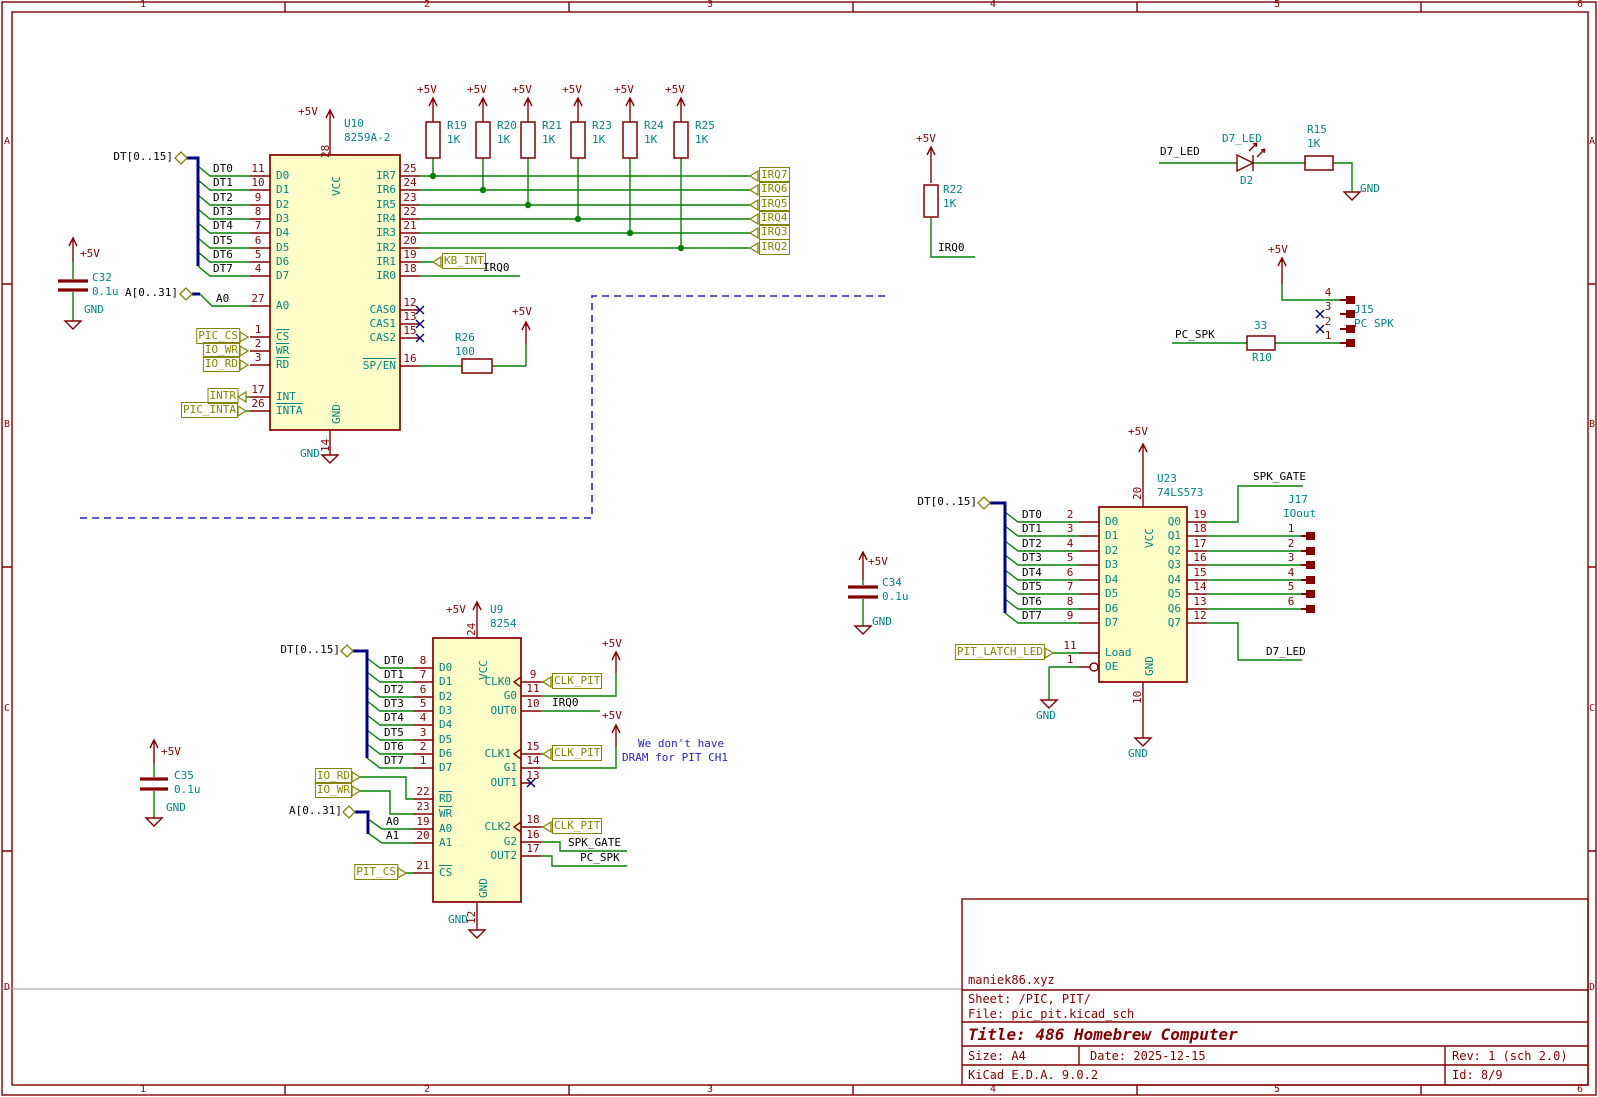 This screenshot has height=1097, width=1598. Describe the element at coordinates (258, 182) in the screenshot. I see `u10-num-10: 10` at that location.